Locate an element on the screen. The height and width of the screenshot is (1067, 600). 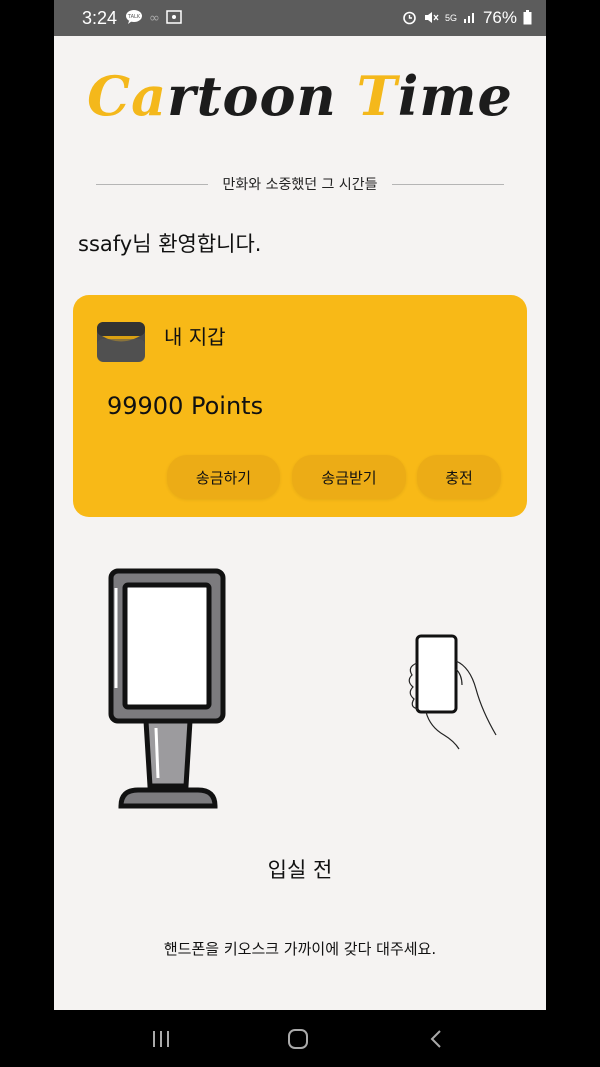
network-badge: 5G is located at coordinates (450, 17).